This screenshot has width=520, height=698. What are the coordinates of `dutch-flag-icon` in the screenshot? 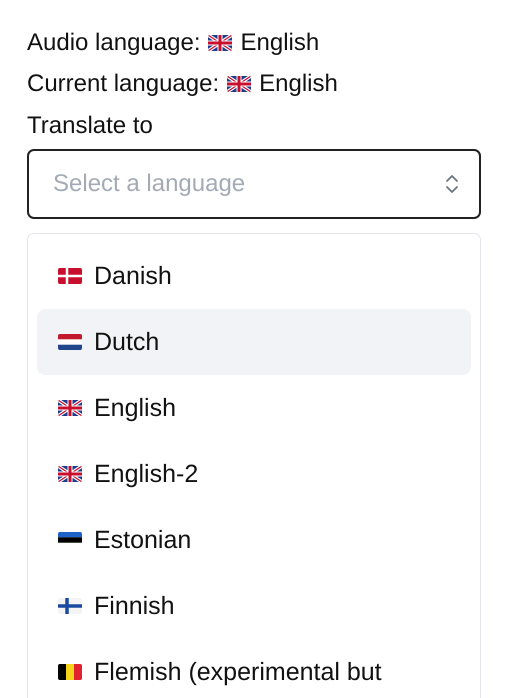 It's located at (70, 342).